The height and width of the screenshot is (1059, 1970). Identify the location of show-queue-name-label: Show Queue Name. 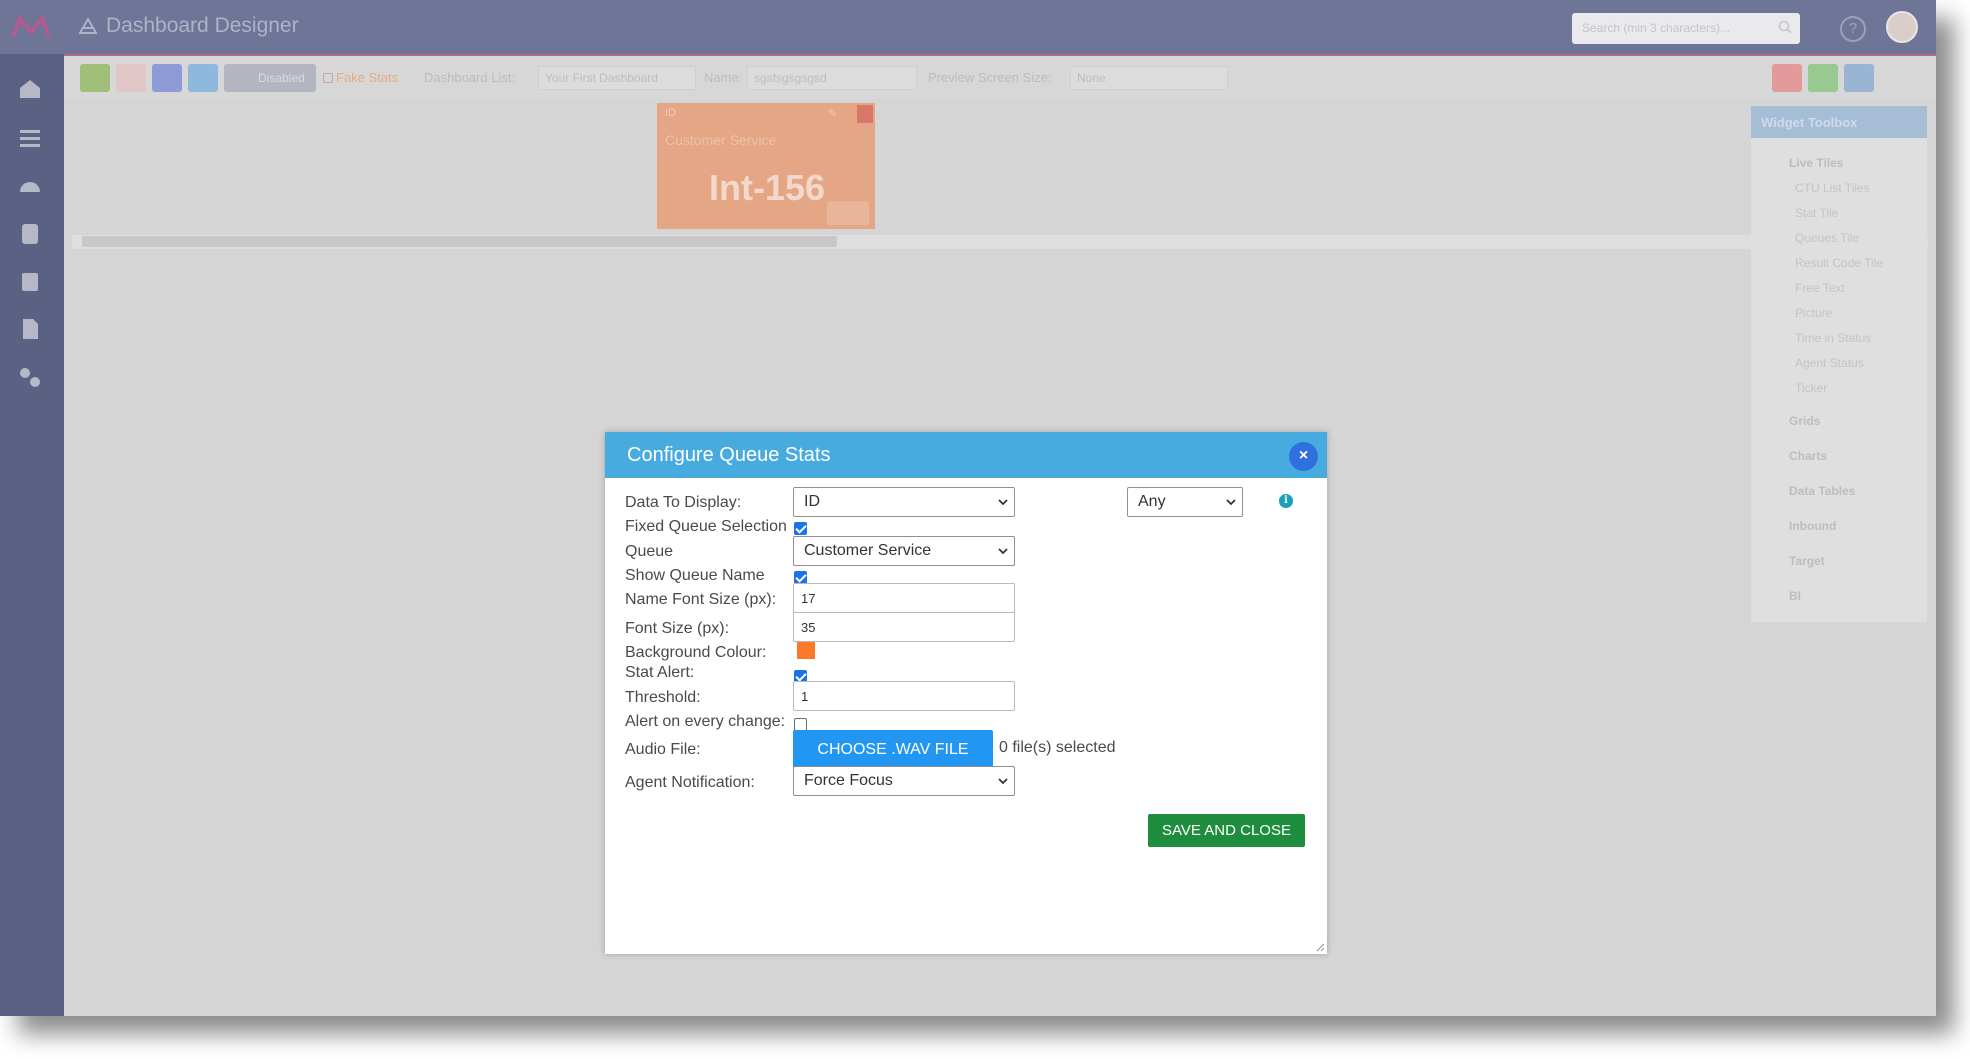
(695, 575).